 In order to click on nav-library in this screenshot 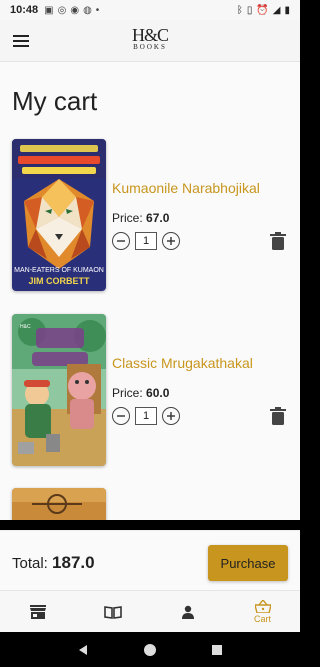, I will do `click(112, 611)`.